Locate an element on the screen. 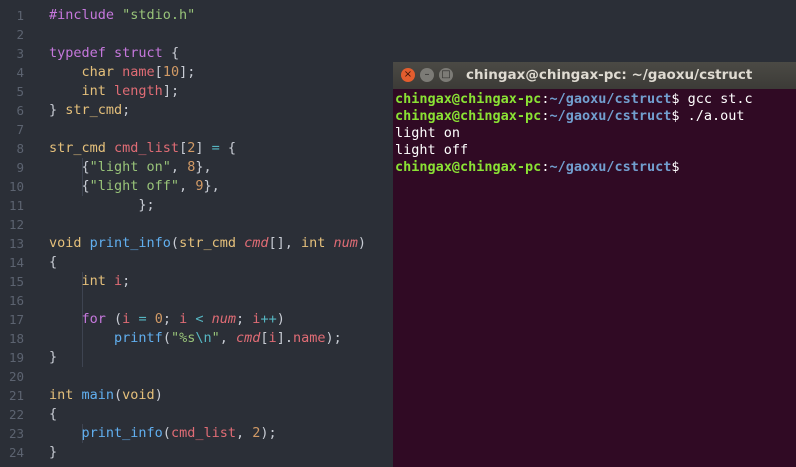 This screenshot has width=796, height=467. line-number: 13 is located at coordinates (16, 243).